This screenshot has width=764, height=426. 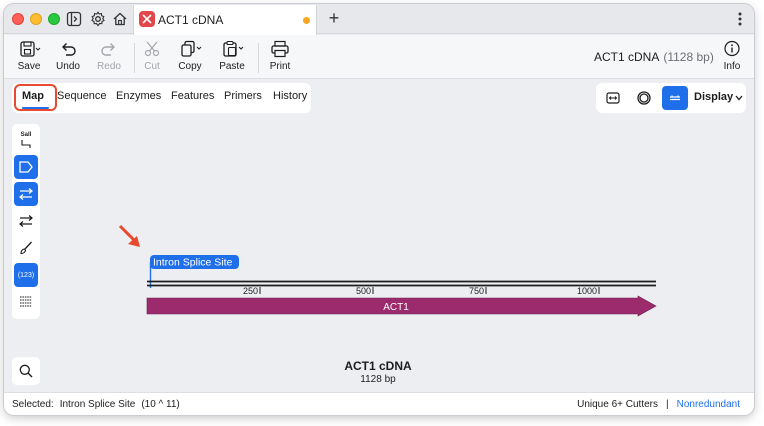 I want to click on selected-label: Selected:, so click(x=33, y=404).